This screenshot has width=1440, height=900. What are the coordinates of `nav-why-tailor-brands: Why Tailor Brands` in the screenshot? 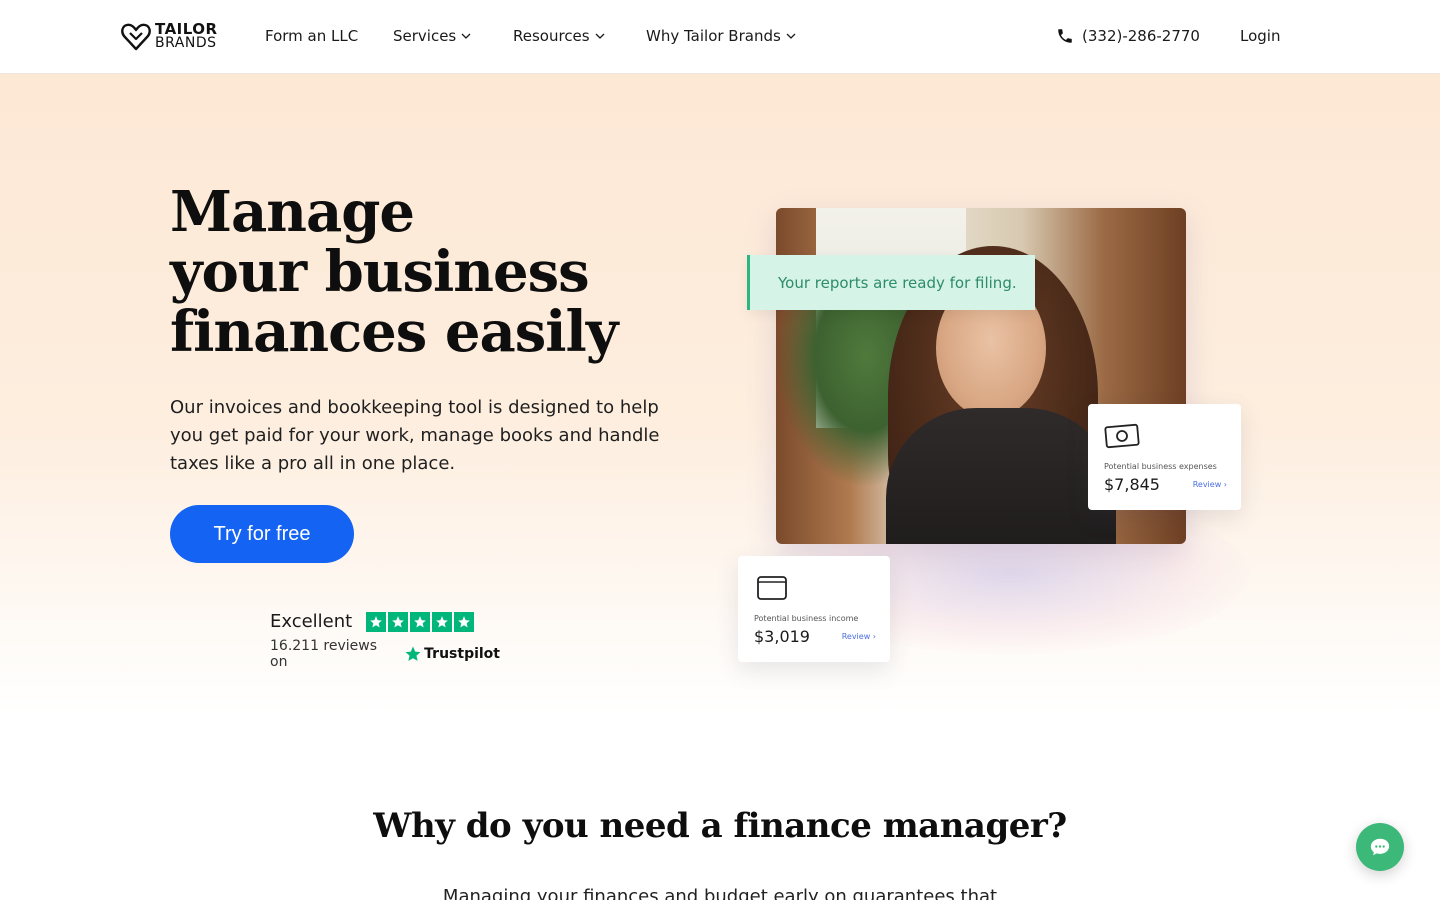 It's located at (721, 36).